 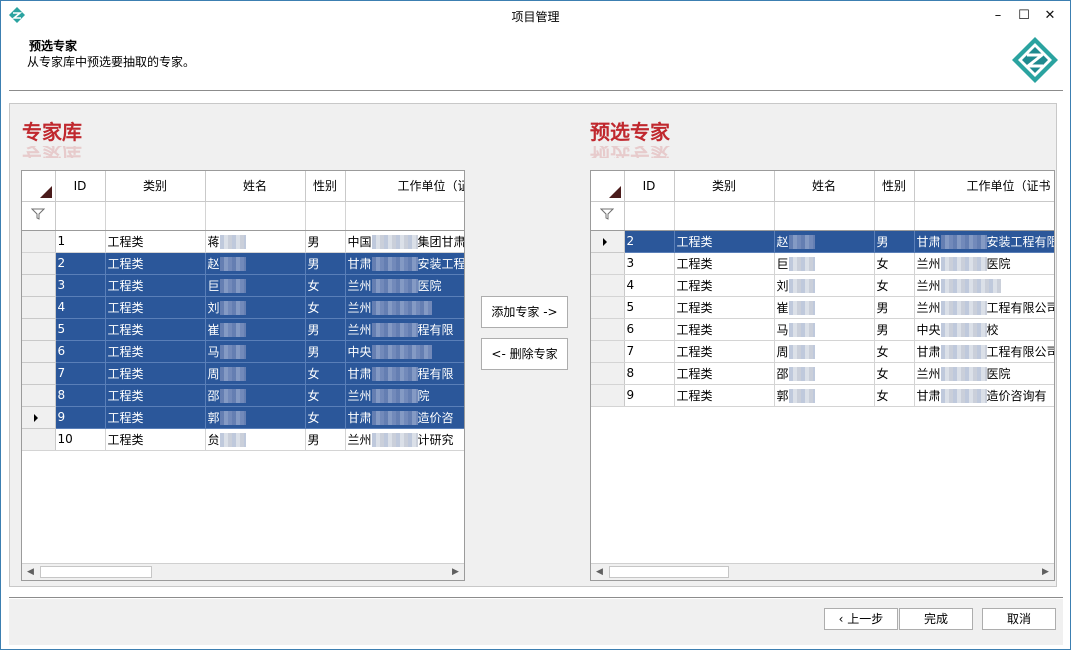 I want to click on grid-corner, so click(x=608, y=186).